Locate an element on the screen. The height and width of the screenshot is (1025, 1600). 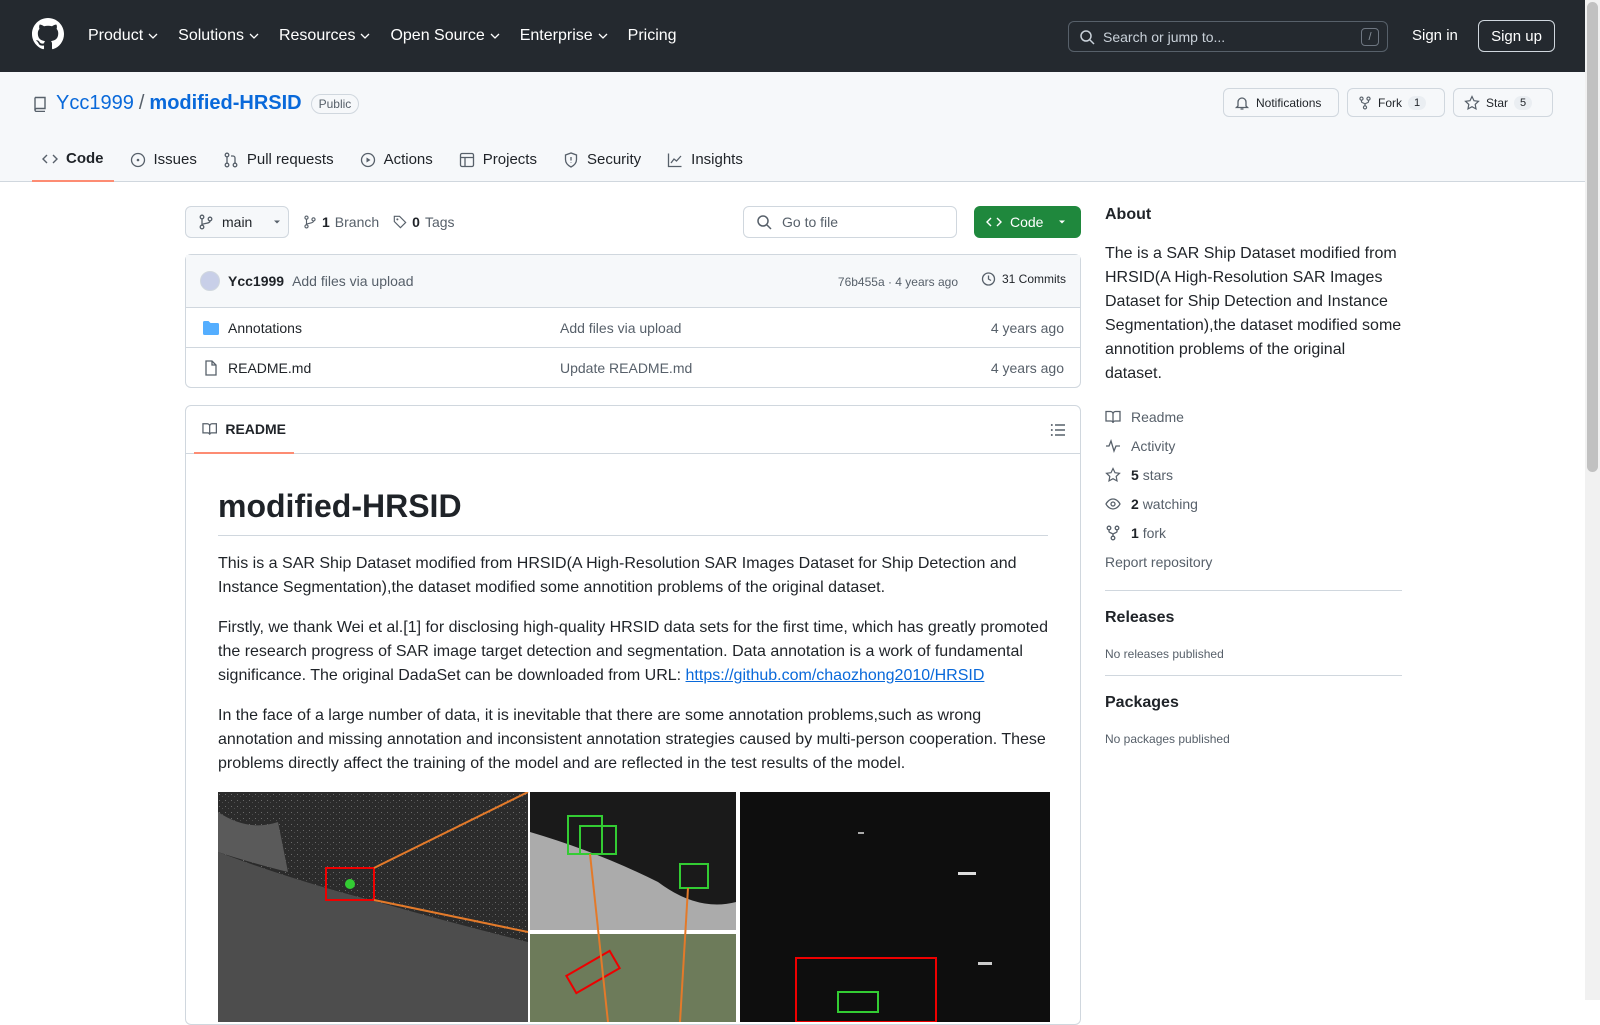
sign-in-link: Sign in is located at coordinates (1435, 35).